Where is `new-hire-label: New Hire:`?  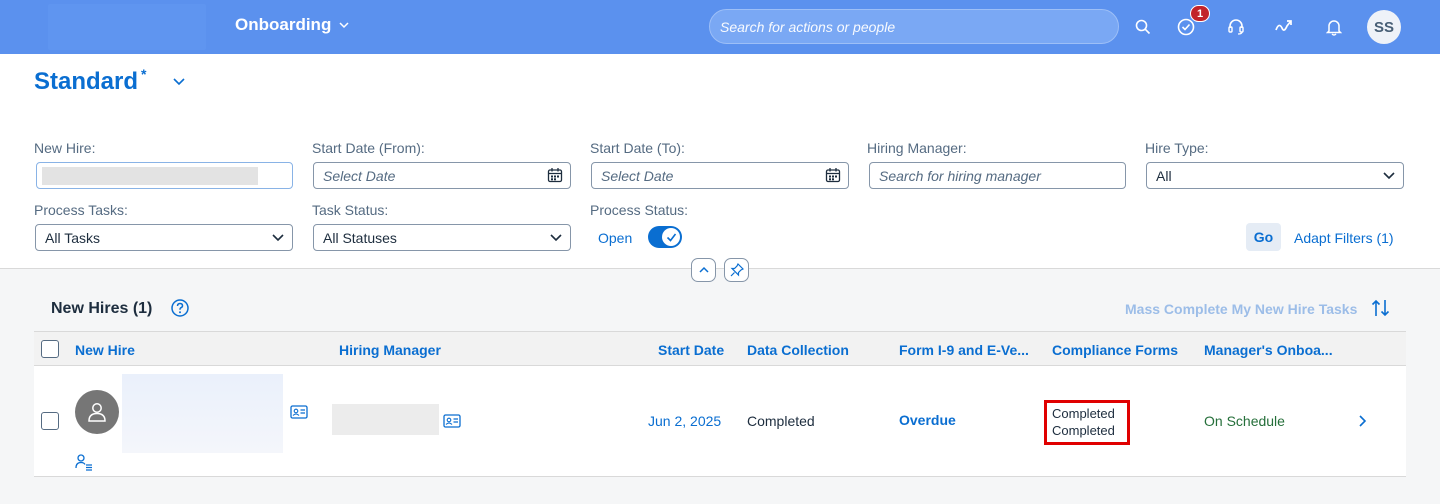
new-hire-label: New Hire: is located at coordinates (65, 148).